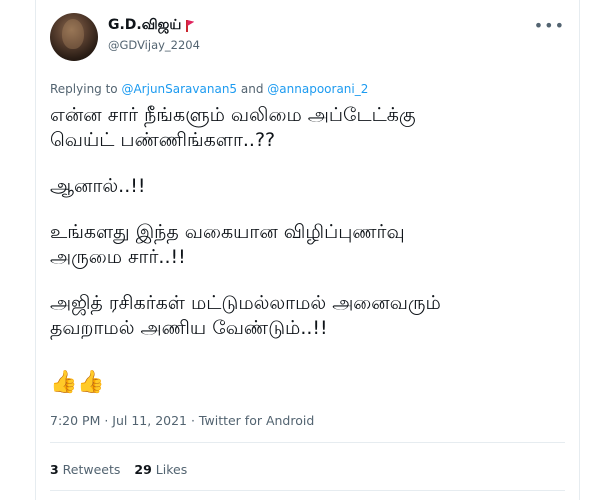 Image resolution: width=600 pixels, height=500 pixels. I want to click on mention-link-2: @annapoorani_2, so click(317, 89).